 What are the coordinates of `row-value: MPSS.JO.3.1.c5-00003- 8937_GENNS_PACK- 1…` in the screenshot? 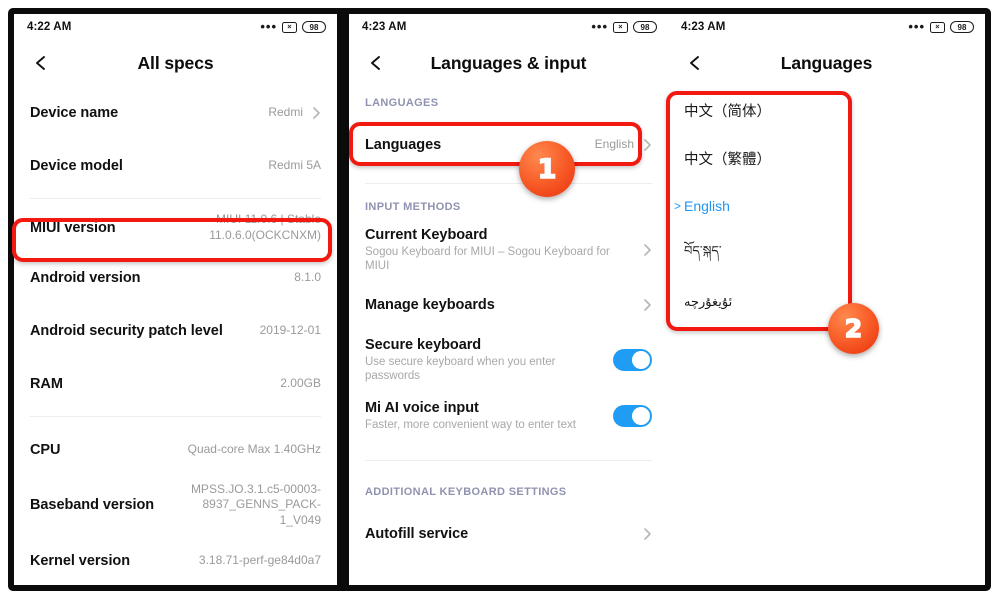 It's located at (255, 504).